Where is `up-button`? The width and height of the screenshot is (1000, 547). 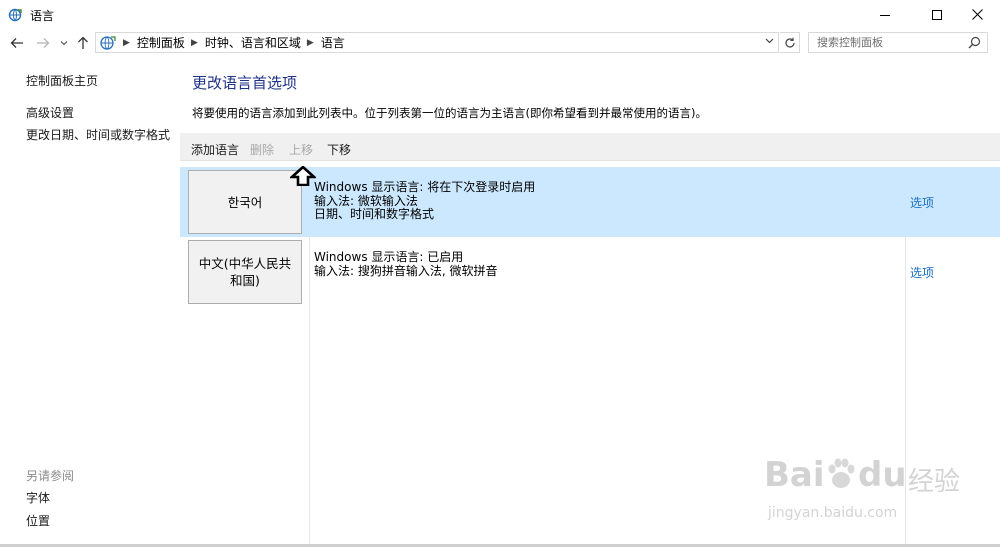
up-button is located at coordinates (83, 43).